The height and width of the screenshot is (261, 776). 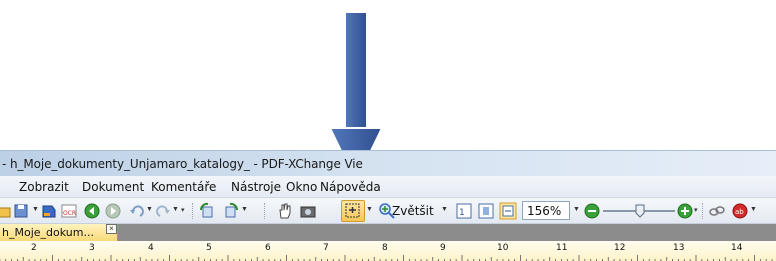 I want to click on ruler-number: 13, so click(x=679, y=248).